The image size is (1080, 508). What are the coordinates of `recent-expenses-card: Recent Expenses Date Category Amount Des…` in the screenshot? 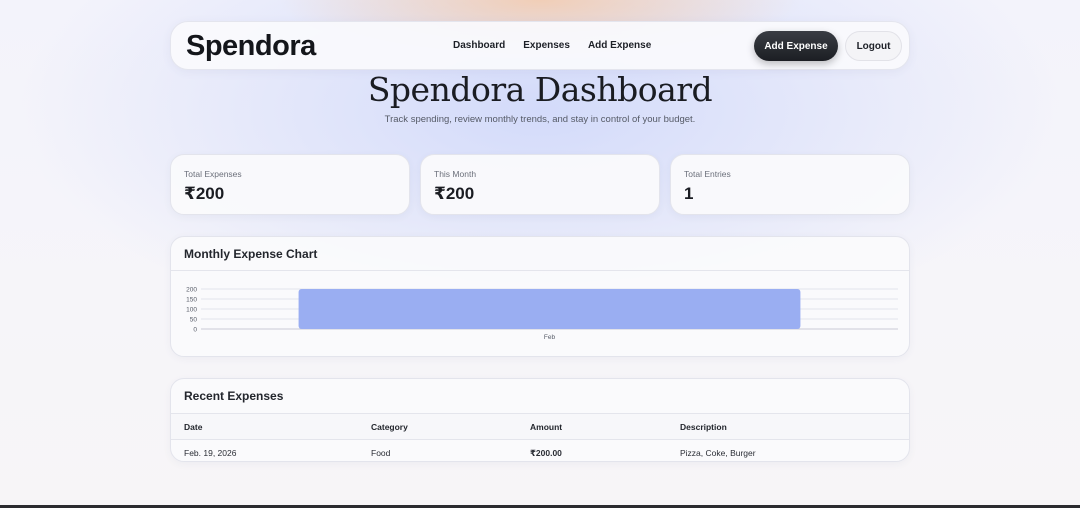 It's located at (540, 420).